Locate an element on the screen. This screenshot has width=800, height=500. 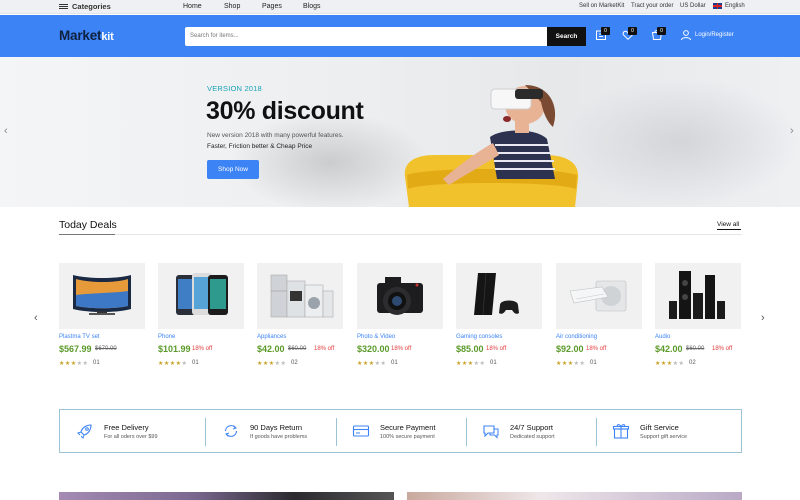
product-price: $42.00 is located at coordinates (271, 349).